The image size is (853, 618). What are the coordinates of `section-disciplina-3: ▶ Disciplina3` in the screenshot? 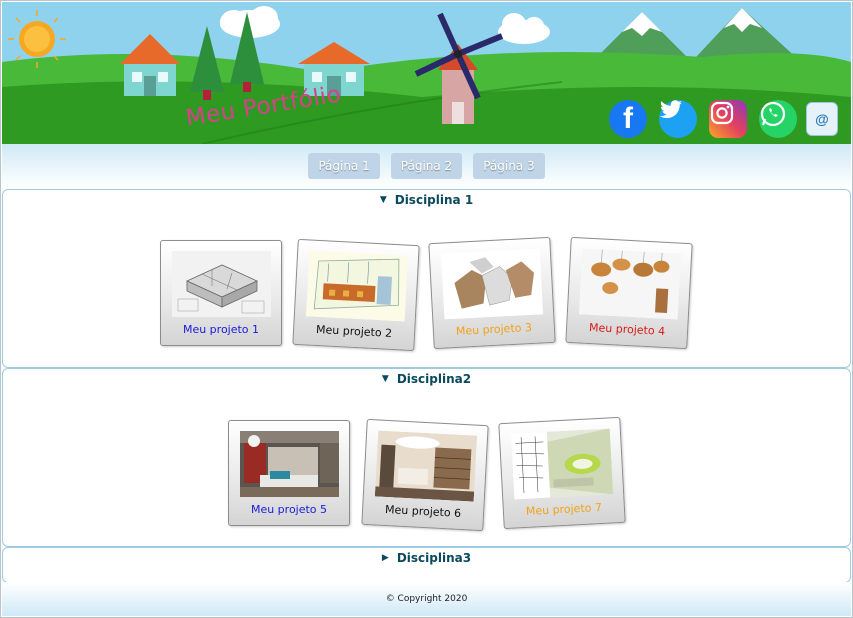 It's located at (426, 565).